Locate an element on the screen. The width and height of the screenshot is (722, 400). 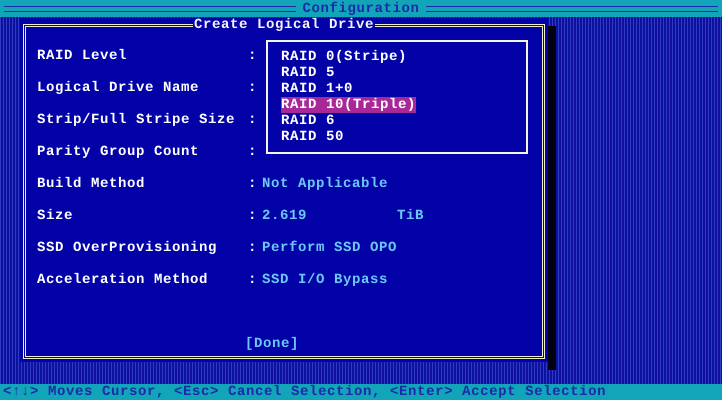
field-label: RAID Level is located at coordinates (82, 56).